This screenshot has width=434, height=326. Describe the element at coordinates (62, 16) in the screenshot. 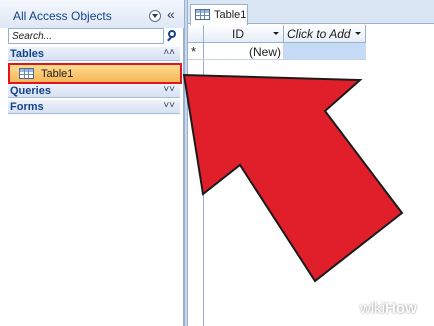

I see `nav-pane-title: All Access Objects` at that location.